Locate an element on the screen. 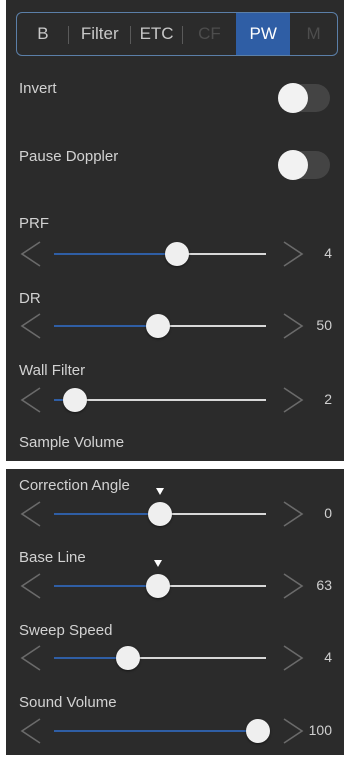 The height and width of the screenshot is (758, 350). base-line-label: Base Line is located at coordinates (52, 557).